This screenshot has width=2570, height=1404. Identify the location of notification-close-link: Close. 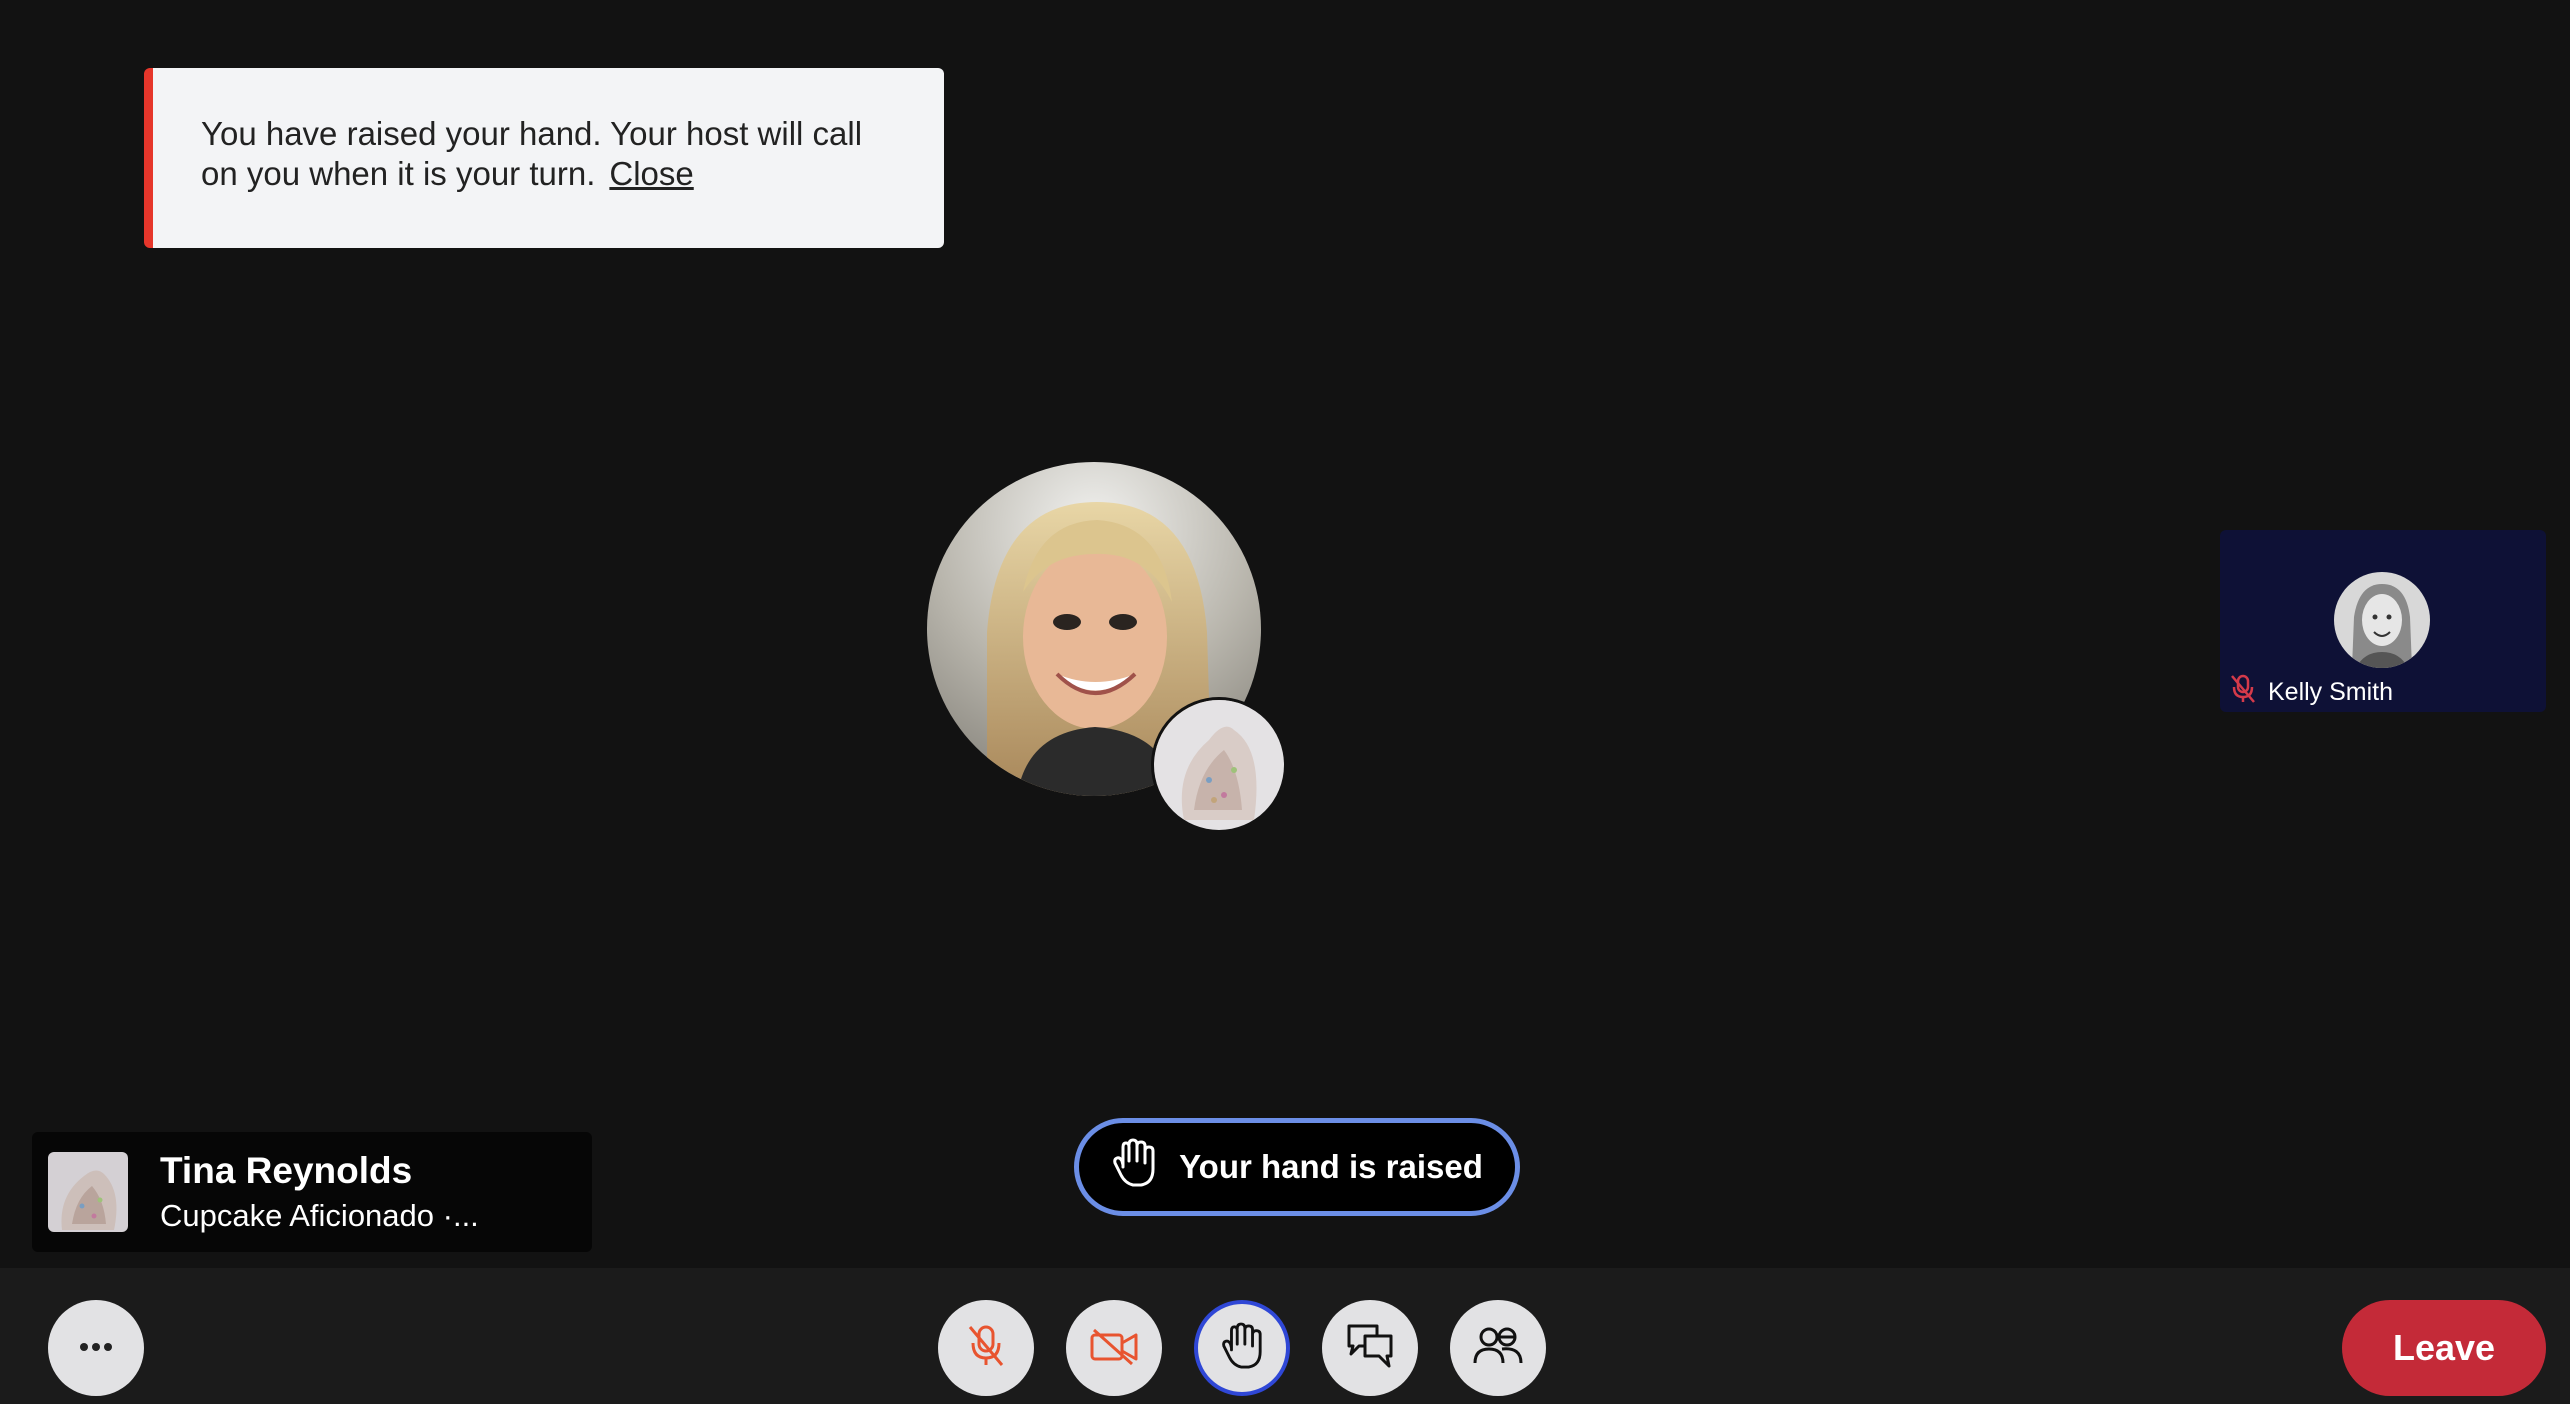
(651, 173).